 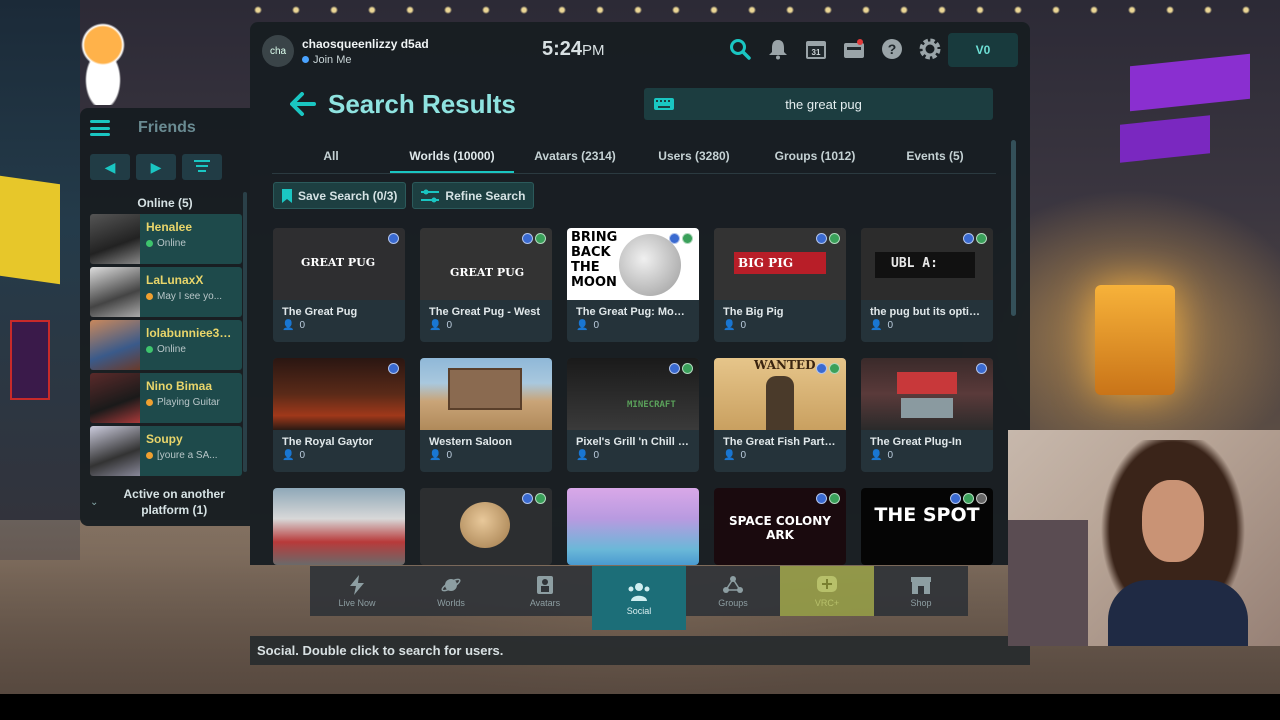 What do you see at coordinates (331, 156) in the screenshot?
I see `tab-all: All` at bounding box center [331, 156].